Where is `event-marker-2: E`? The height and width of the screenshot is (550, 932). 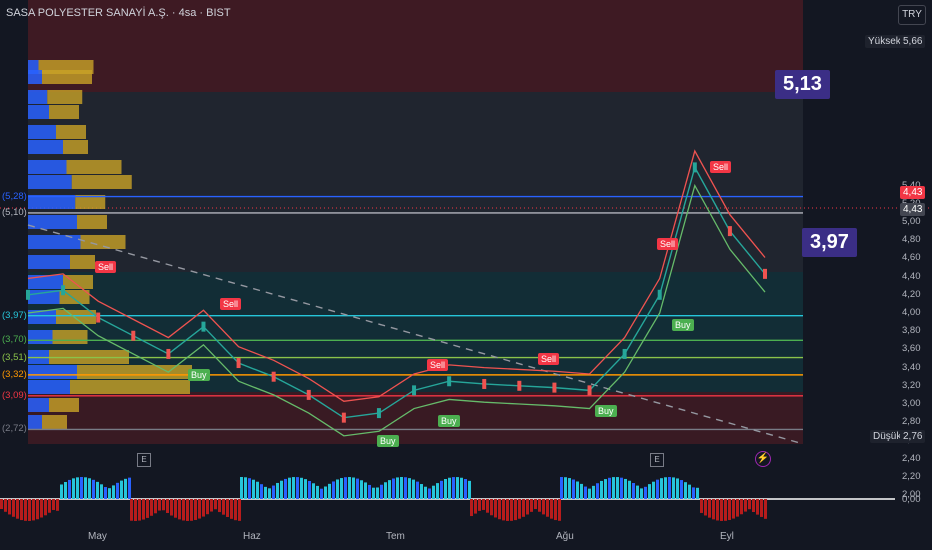
event-marker-2: E is located at coordinates (657, 460).